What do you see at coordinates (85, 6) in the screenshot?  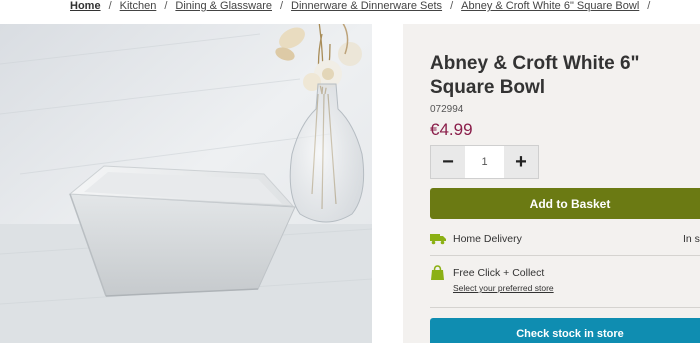 I see `breadcrumb-home-link: Home` at bounding box center [85, 6].